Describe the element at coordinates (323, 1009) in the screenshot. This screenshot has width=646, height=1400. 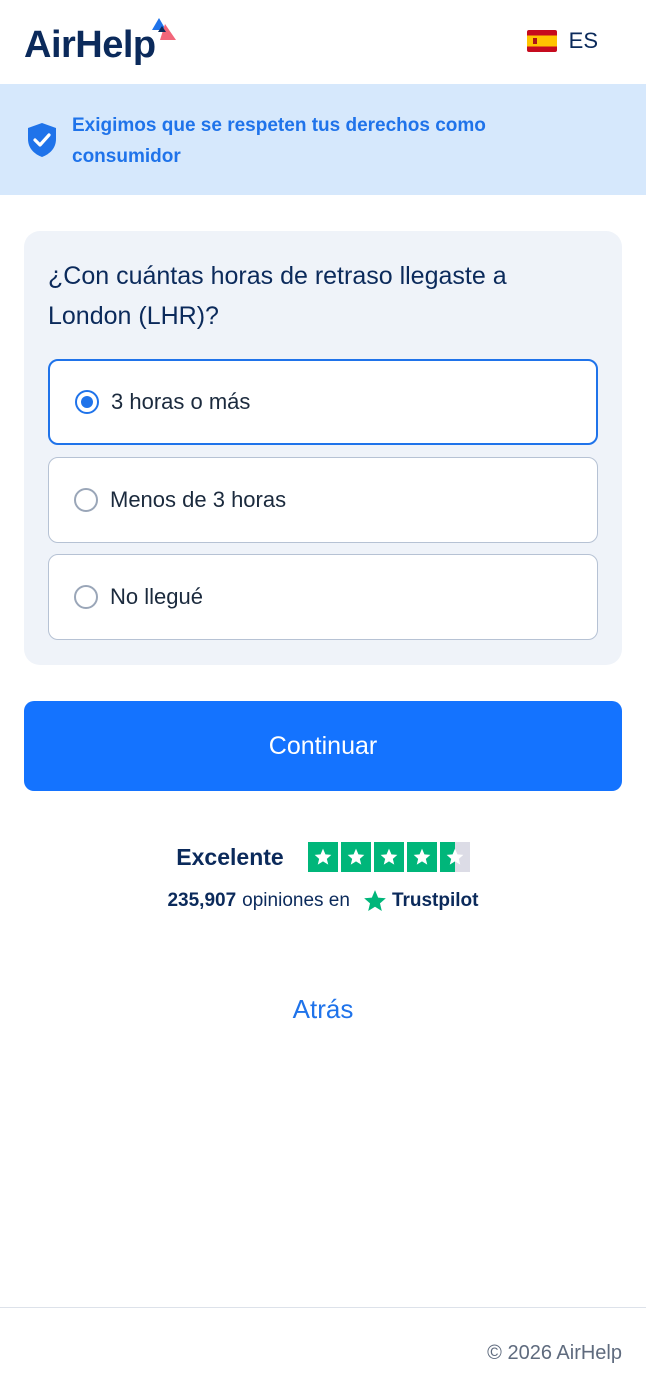
I see `back-link: Atrás` at that location.